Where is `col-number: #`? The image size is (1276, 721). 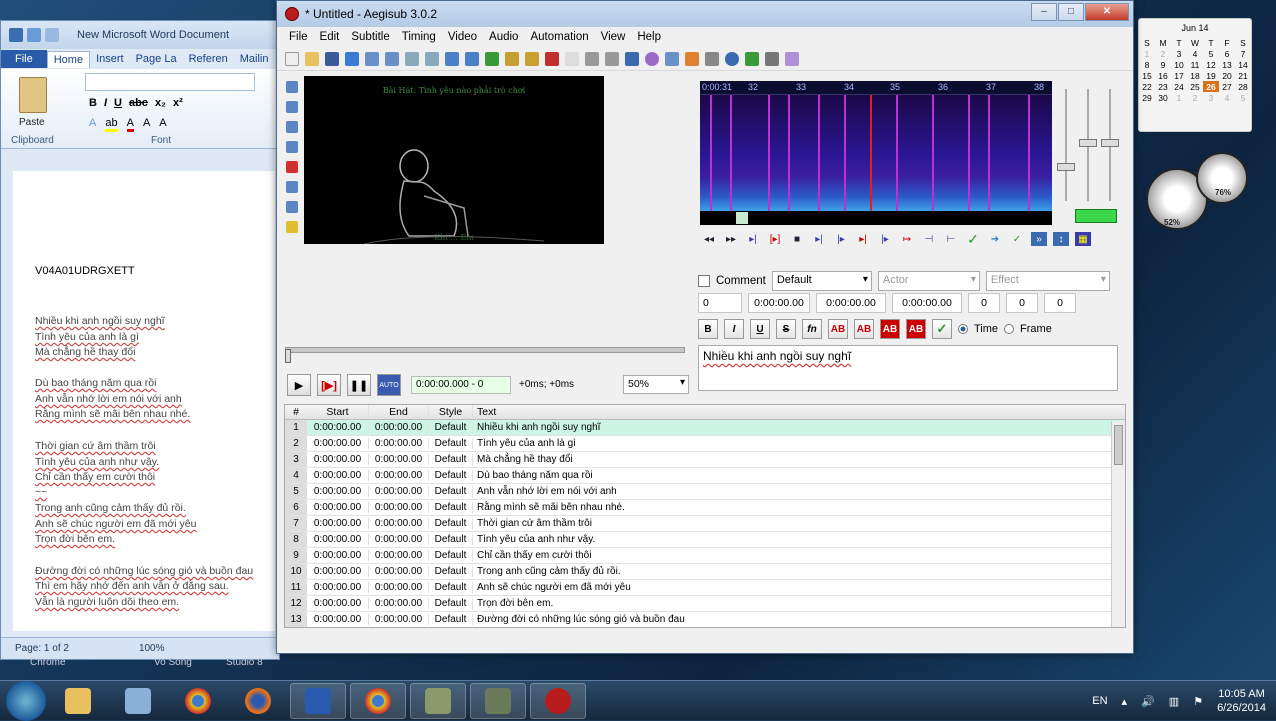
col-number: # is located at coordinates (296, 412).